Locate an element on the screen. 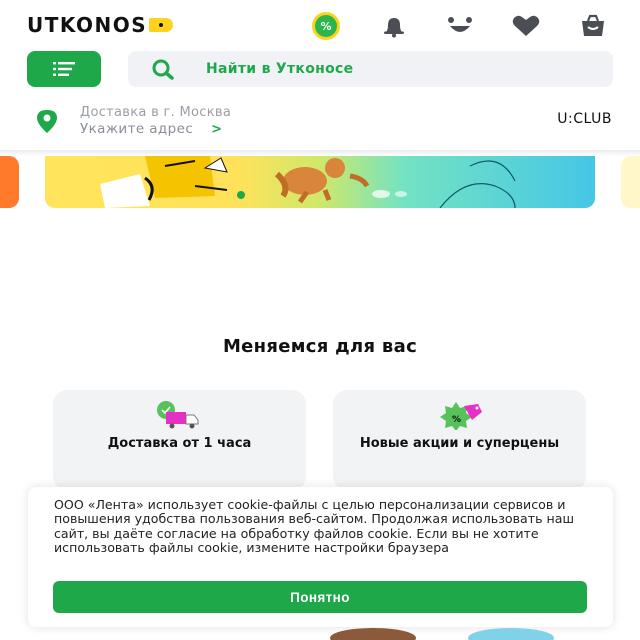 The image size is (640, 640). chevron-right-icon: > is located at coordinates (217, 129).